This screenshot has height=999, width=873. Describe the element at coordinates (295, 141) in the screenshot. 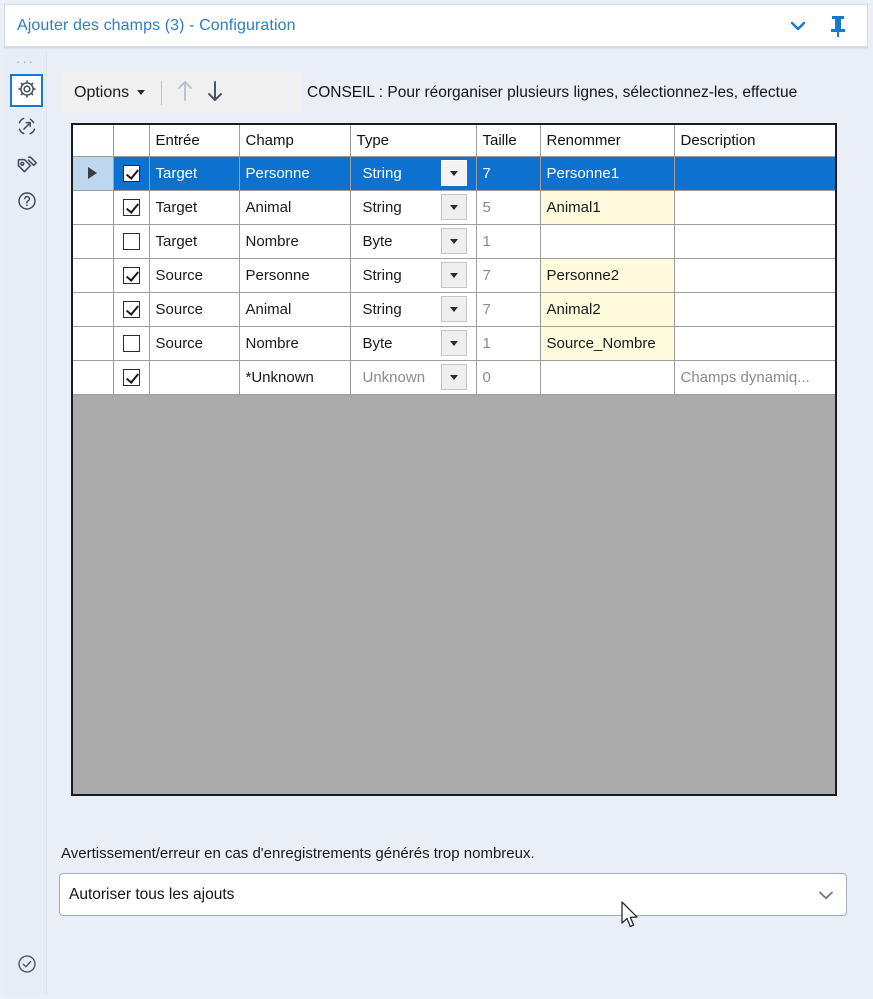

I see `column-header-champ: Champ` at that location.